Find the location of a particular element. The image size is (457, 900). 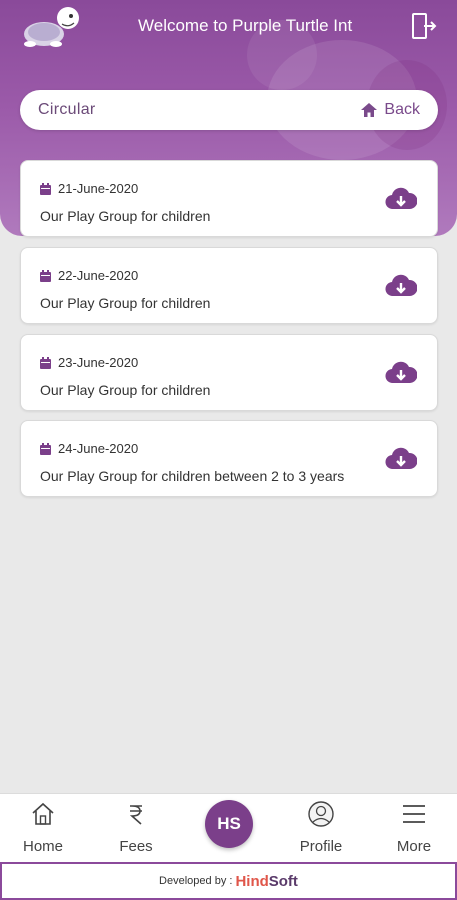

turtle-logo-icon is located at coordinates (51, 27).